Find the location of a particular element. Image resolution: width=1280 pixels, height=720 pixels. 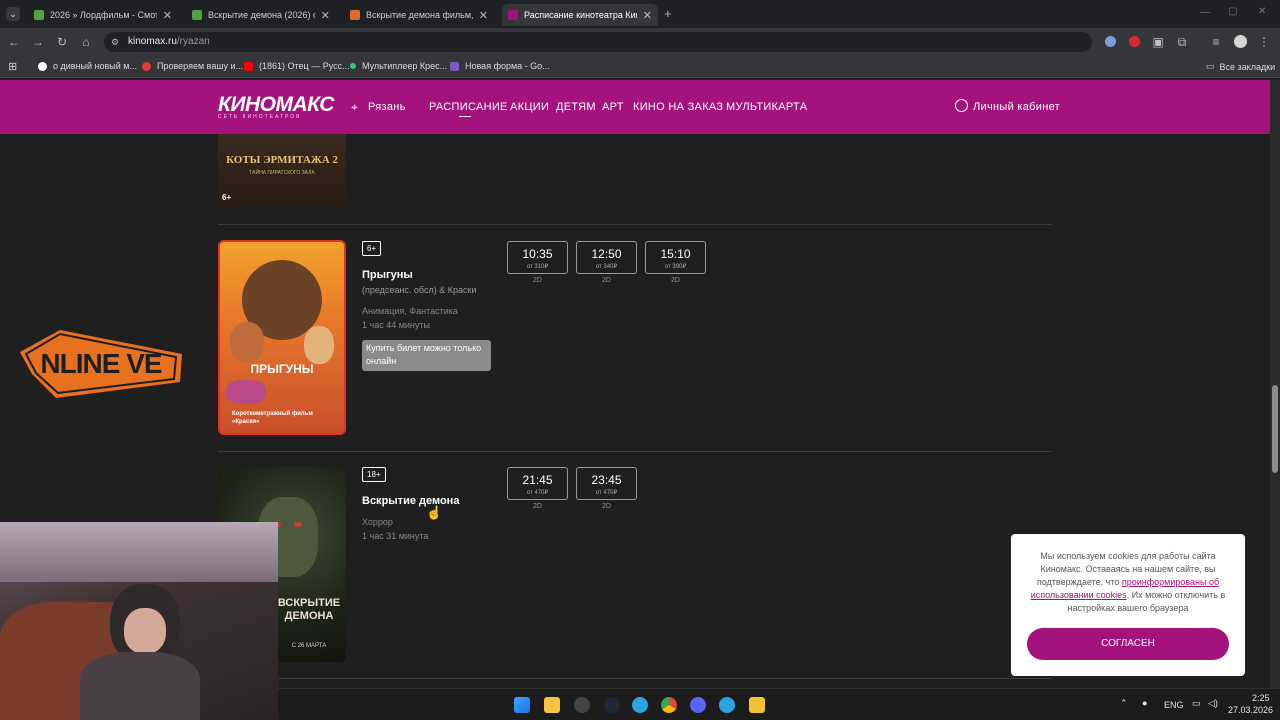

movie-title: Прыгуны is located at coordinates (387, 275).